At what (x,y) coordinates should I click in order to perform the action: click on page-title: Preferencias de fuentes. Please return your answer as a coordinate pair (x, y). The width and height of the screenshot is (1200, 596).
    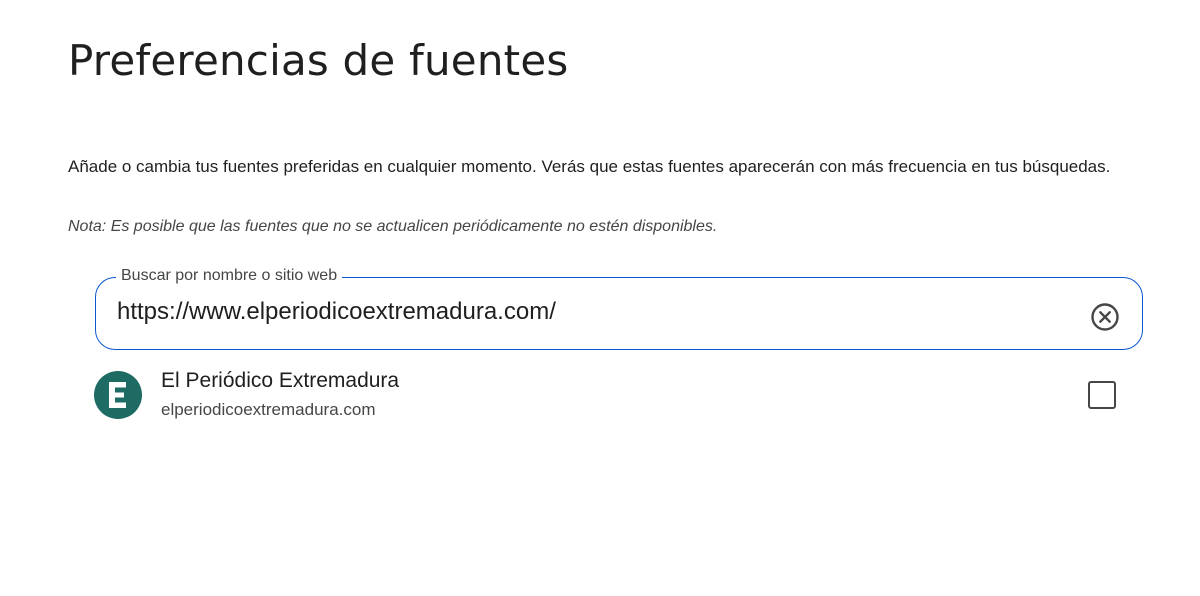
    Looking at the image, I should click on (318, 60).